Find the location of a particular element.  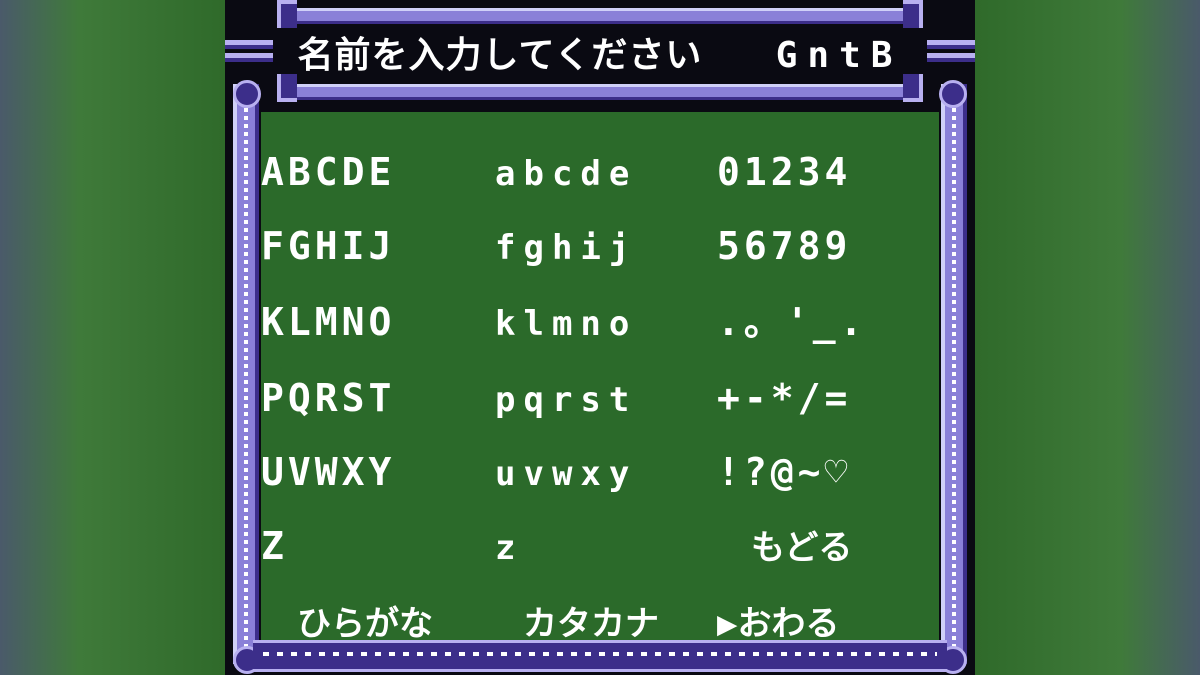

char-row-uppercase: ABCDE is located at coordinates (328, 172).